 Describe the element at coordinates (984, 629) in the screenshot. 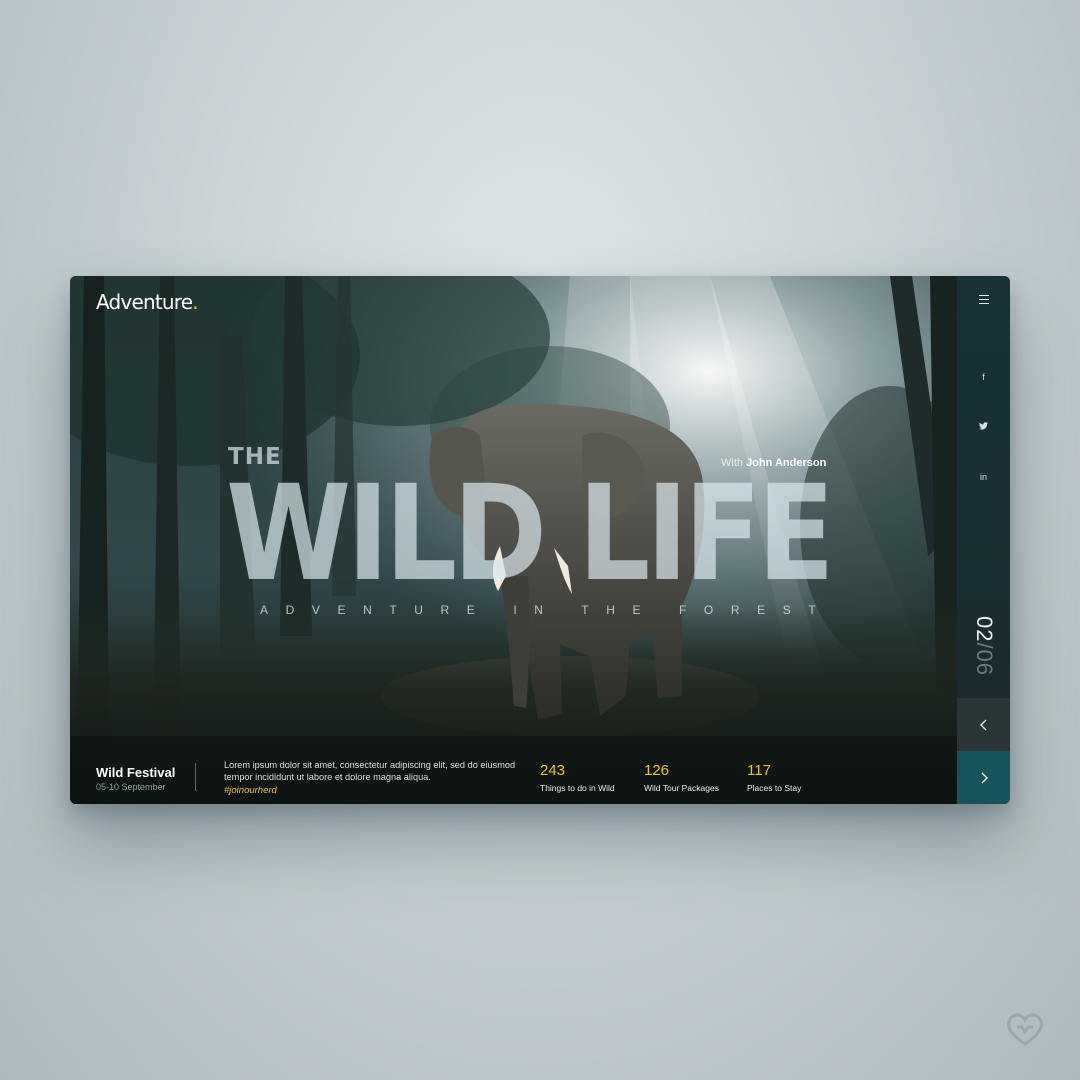

I see `slide-current: 02` at that location.